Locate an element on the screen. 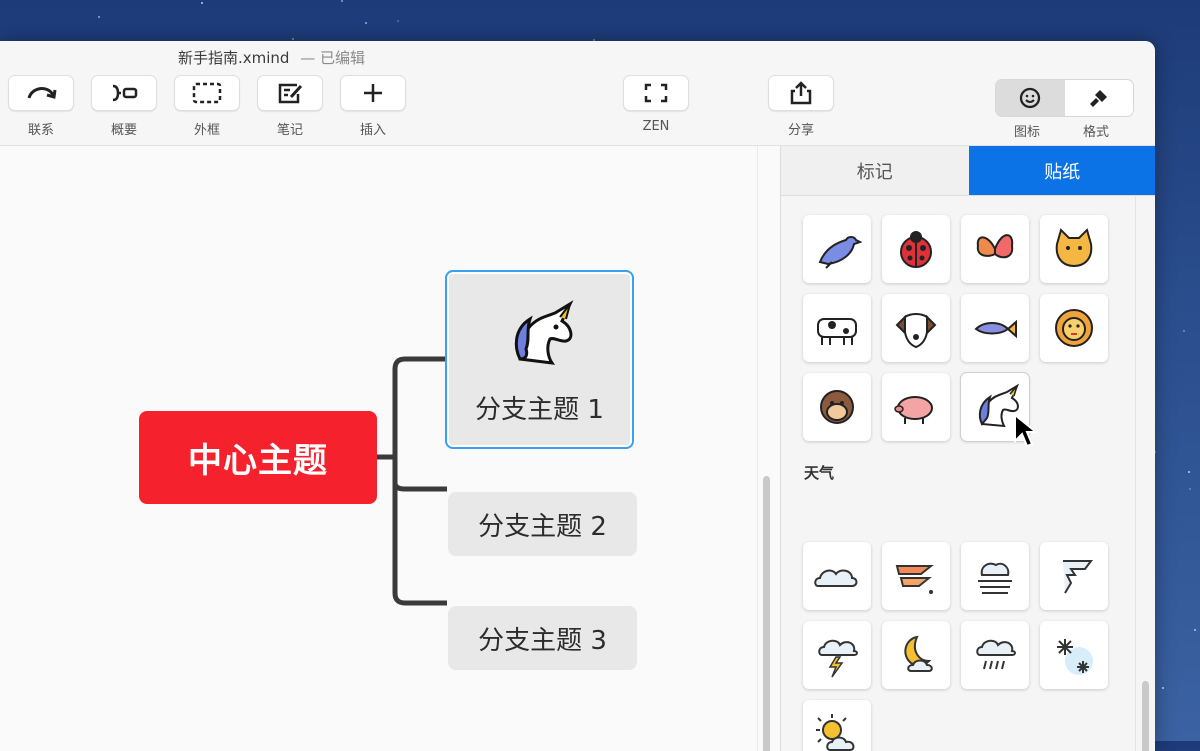 The width and height of the screenshot is (1200, 751). weather-sticker-grid is located at coordinates (963, 646).